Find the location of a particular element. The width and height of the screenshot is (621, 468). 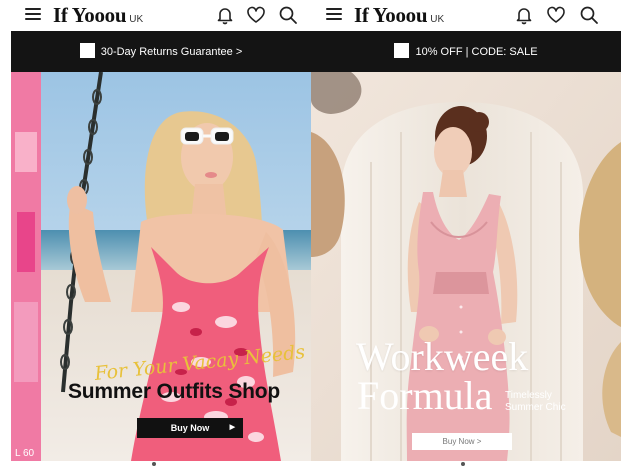

banner-headline-line2: Formula is located at coordinates (425, 395).